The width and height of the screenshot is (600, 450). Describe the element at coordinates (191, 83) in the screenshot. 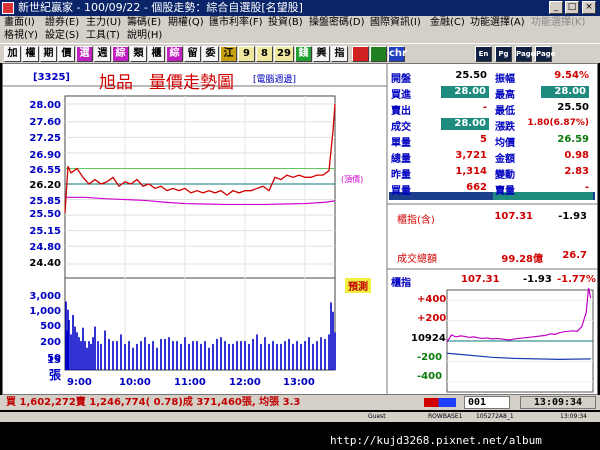

I see `chart-title: 量價走勢圖` at that location.